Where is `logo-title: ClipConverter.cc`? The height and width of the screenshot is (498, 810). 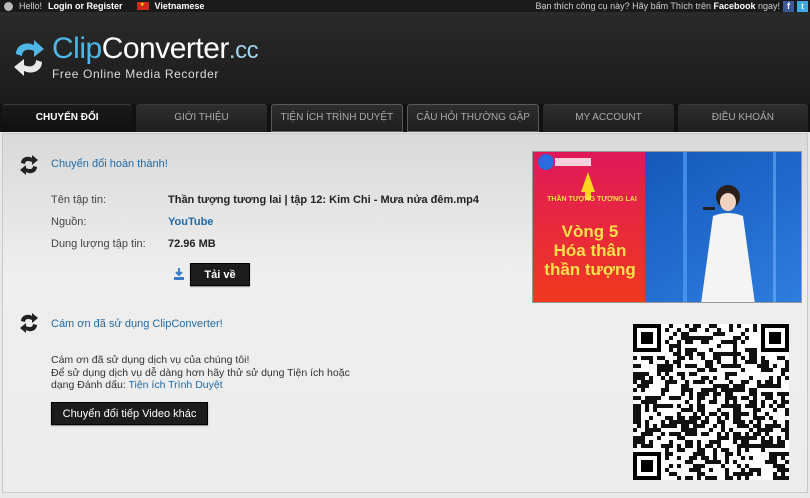 logo-title: ClipConverter.cc is located at coordinates (155, 50).